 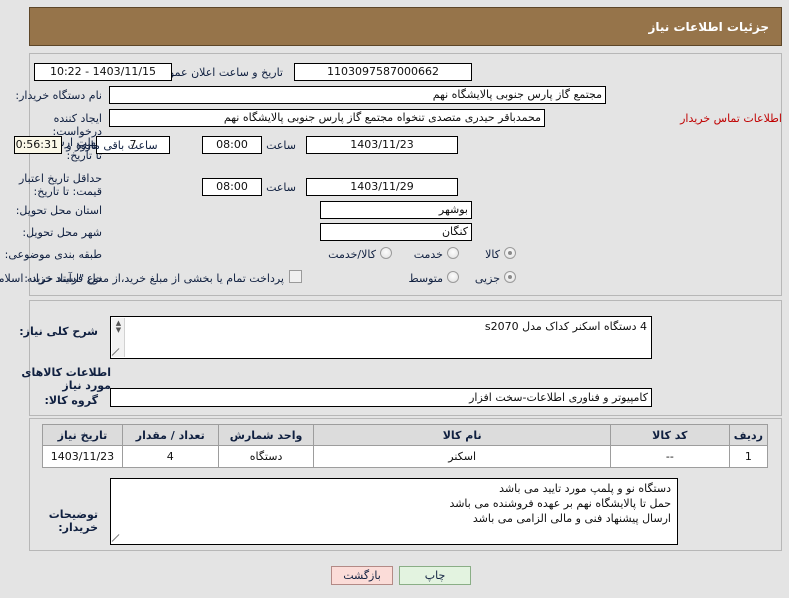 I want to click on announce-datetime-field: 1403/11/15 - 10:22, so click(x=104, y=72).